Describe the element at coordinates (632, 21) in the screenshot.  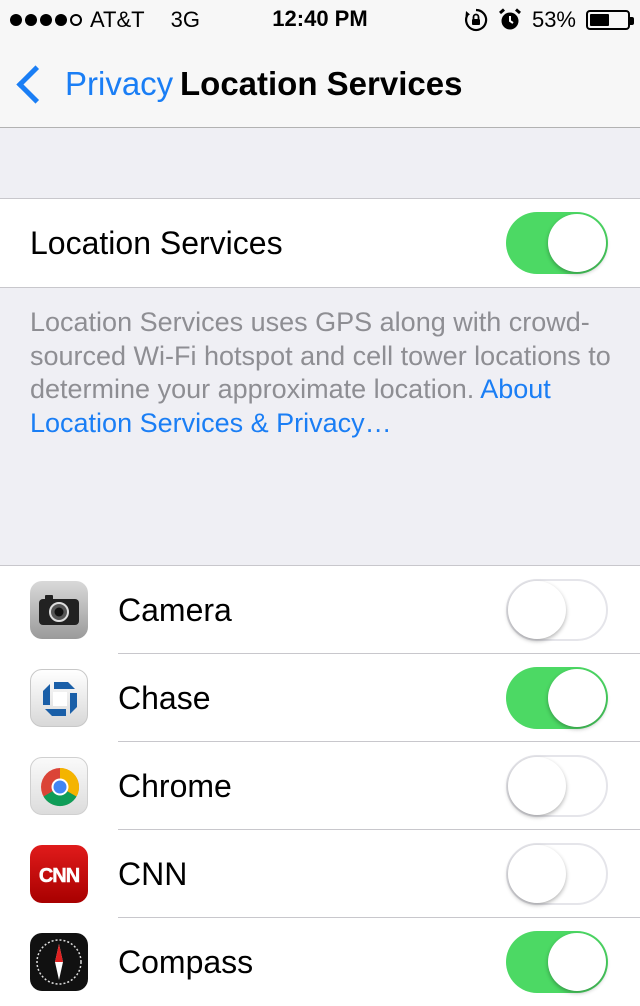
I see `battery-tip` at that location.